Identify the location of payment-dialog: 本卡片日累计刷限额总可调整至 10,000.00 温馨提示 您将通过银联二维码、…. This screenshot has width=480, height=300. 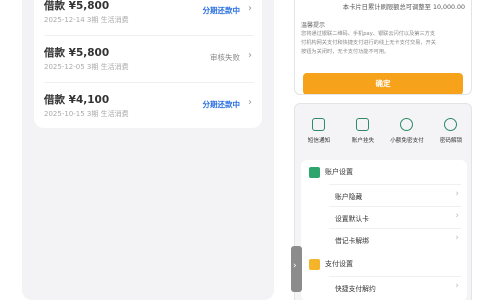
(383, 47).